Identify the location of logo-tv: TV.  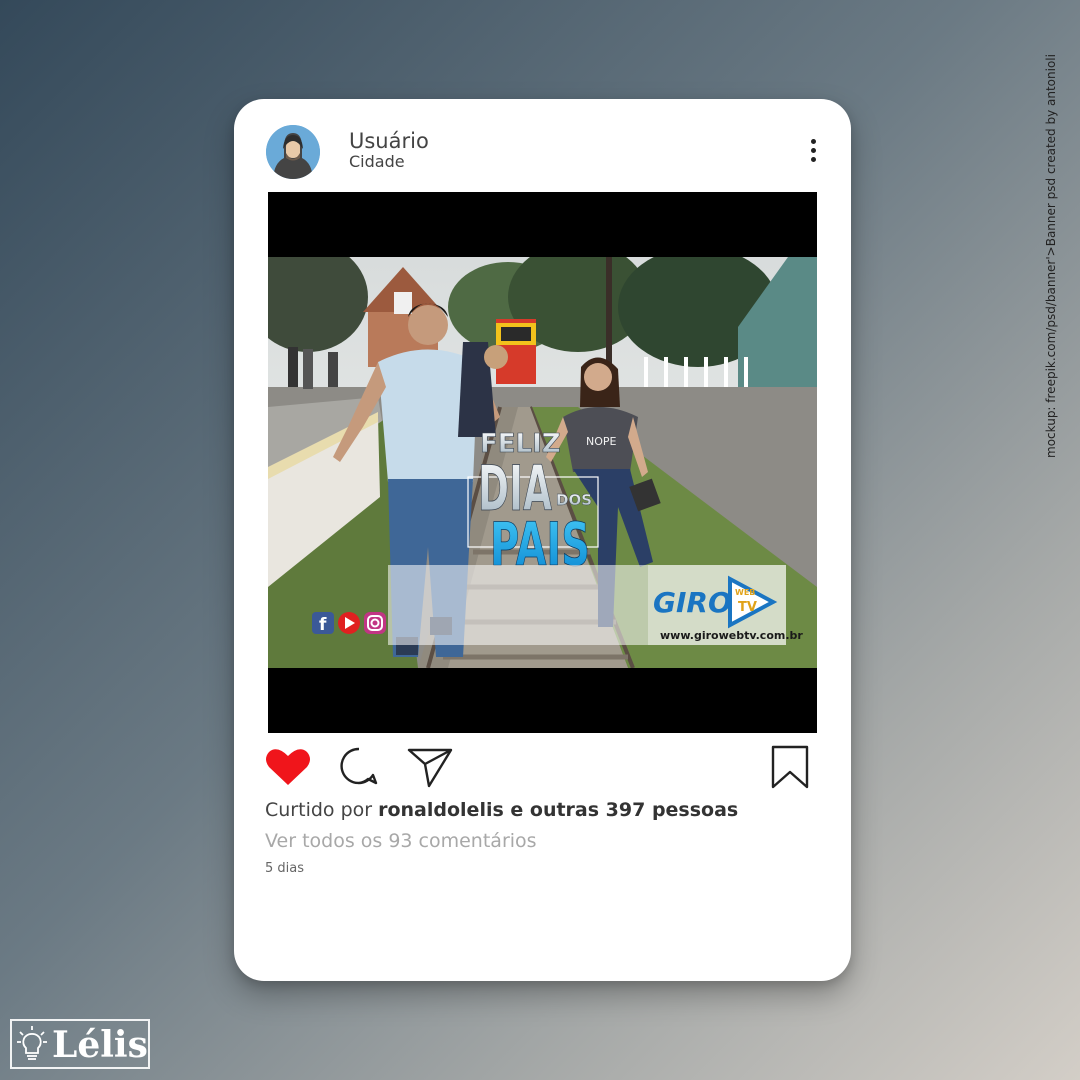
(747, 607).